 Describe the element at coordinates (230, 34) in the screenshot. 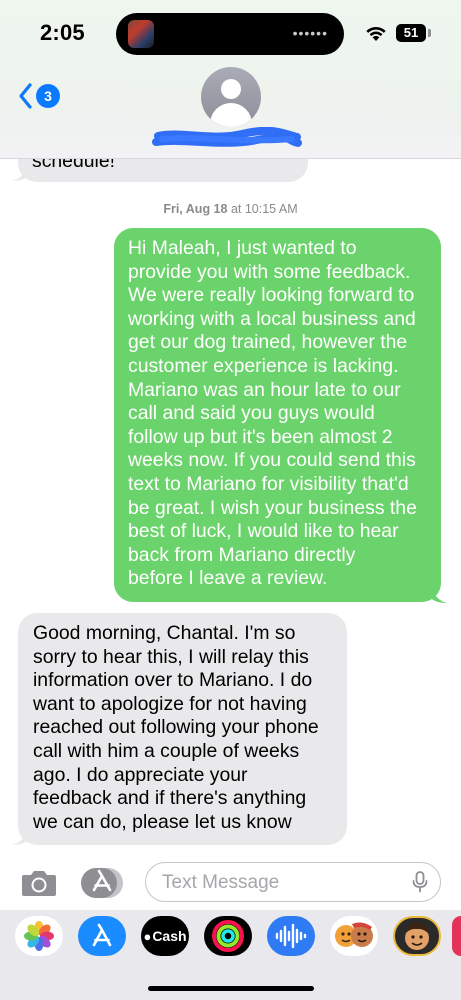

I see `dynamic-island: ••••••` at that location.